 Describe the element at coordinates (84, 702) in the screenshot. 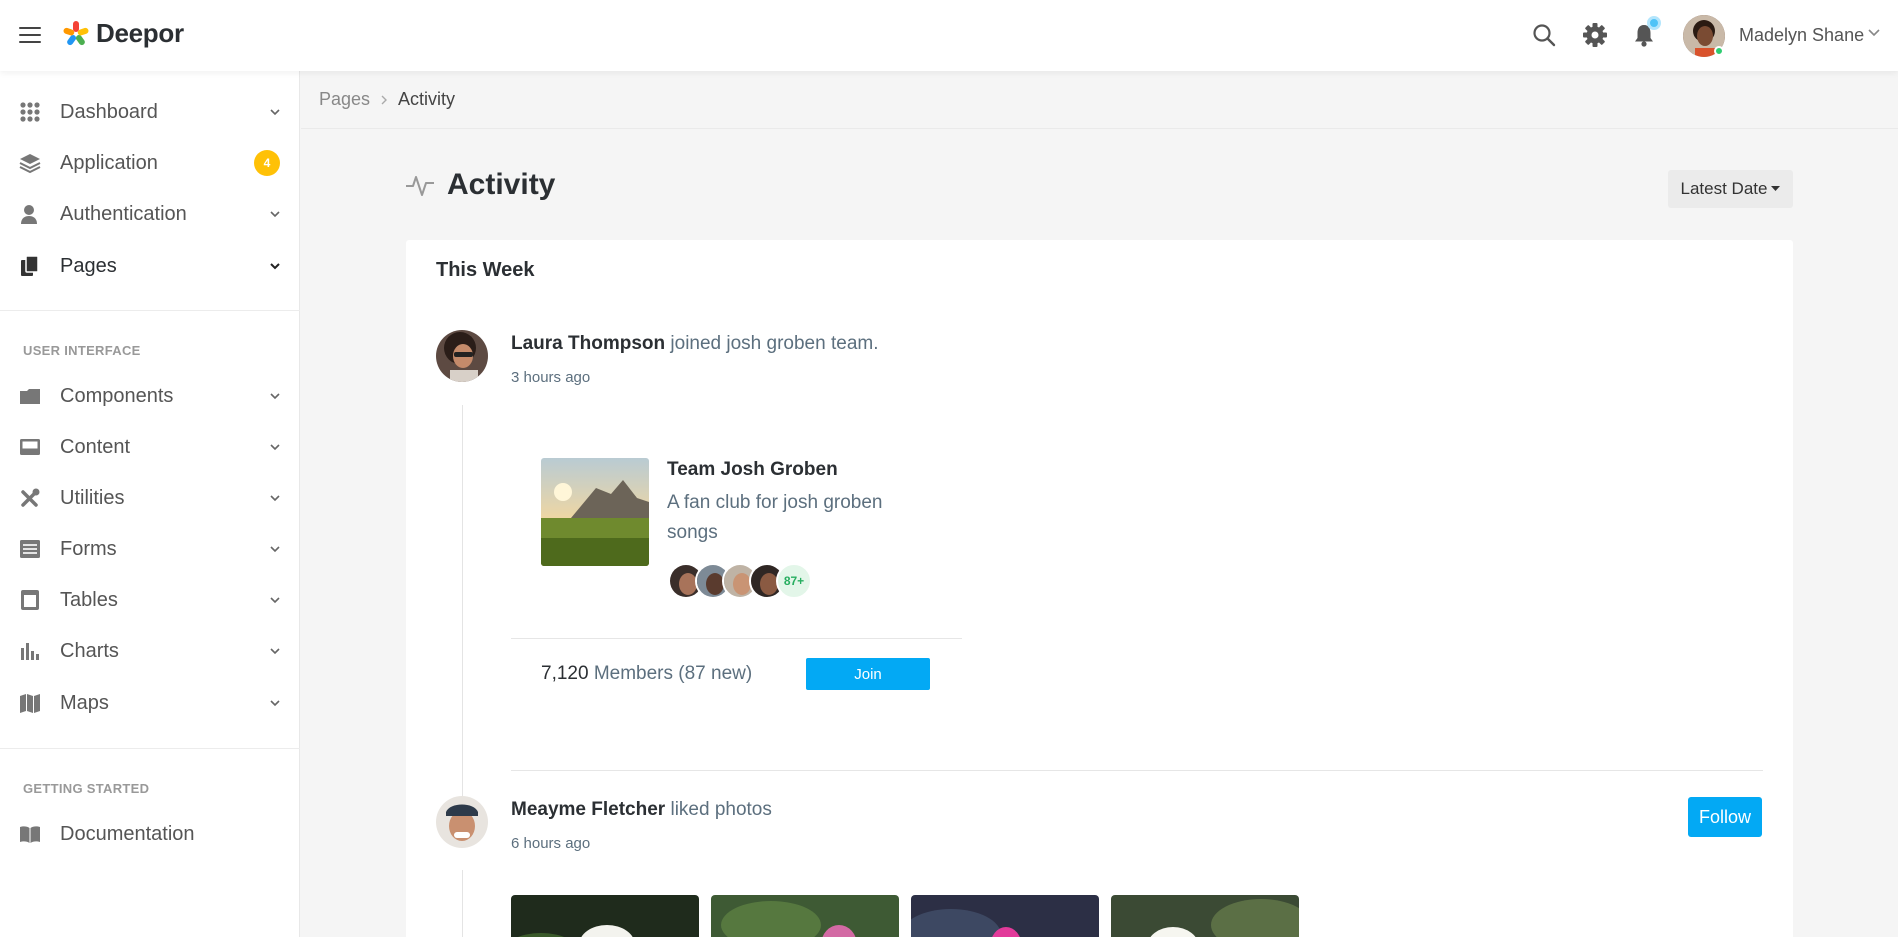

I see `sidebar-item-label: Maps` at that location.